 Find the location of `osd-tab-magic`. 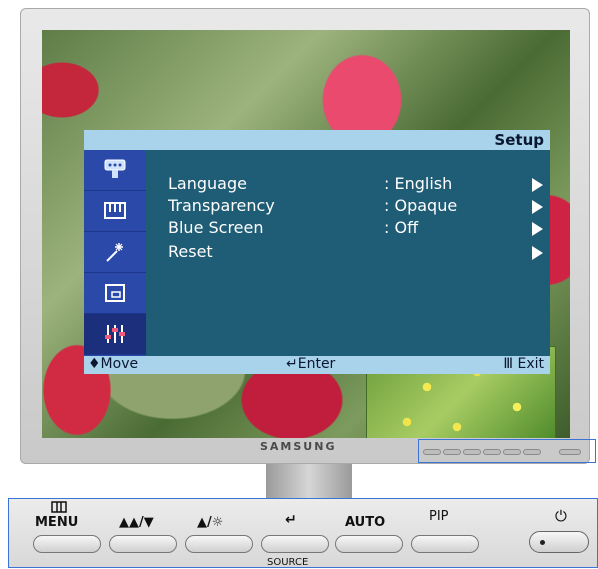

osd-tab-magic is located at coordinates (115, 252).